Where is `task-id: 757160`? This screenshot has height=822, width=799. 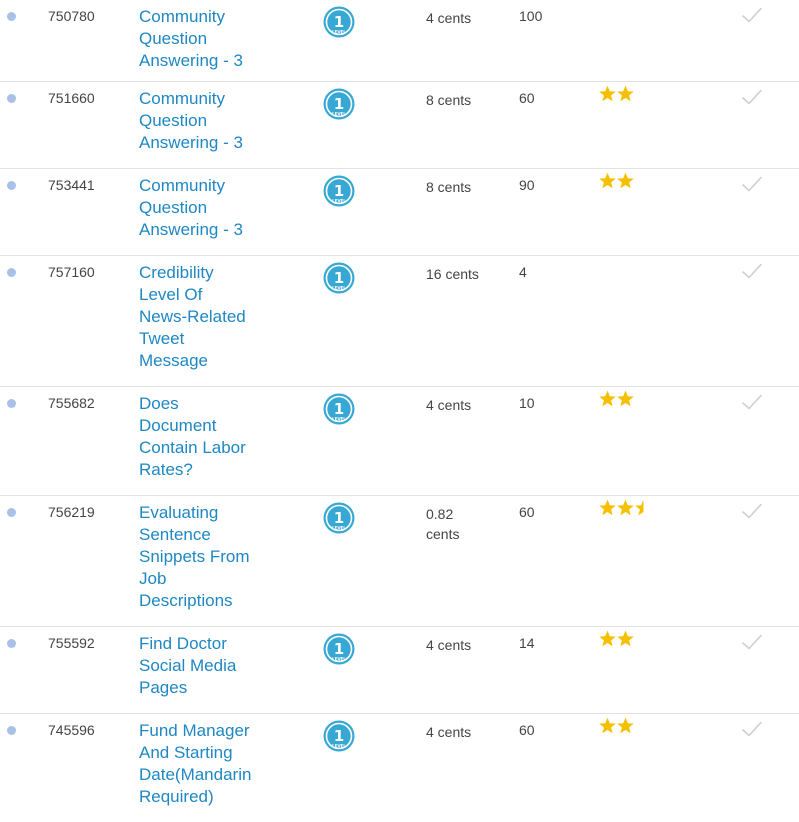
task-id: 757160 is located at coordinates (71, 272).